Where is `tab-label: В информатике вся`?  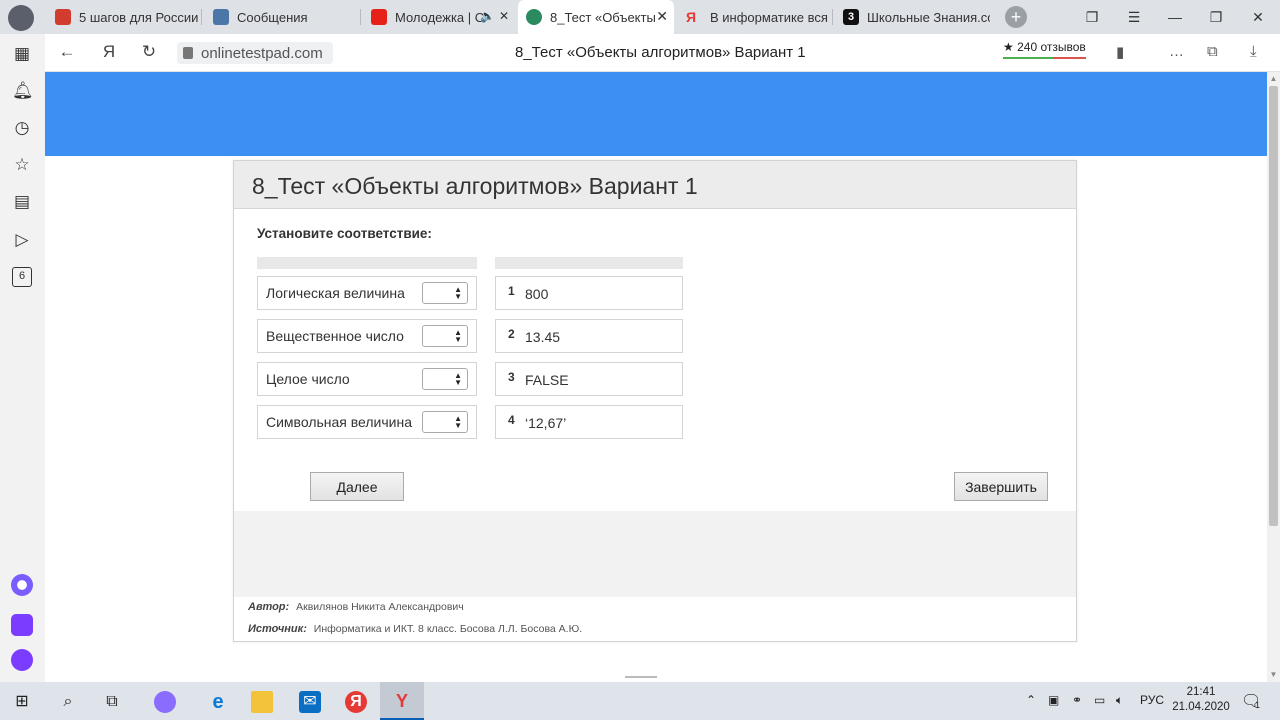 tab-label: В информатике вся is located at coordinates (769, 17).